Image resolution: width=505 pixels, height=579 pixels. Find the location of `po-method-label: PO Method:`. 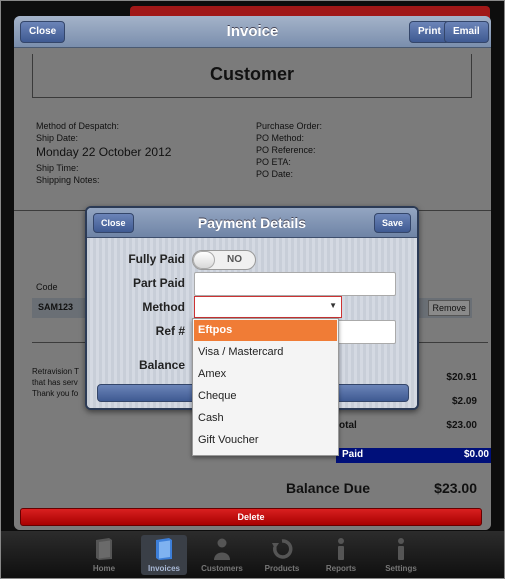

po-method-label: PO Method: is located at coordinates (280, 138).